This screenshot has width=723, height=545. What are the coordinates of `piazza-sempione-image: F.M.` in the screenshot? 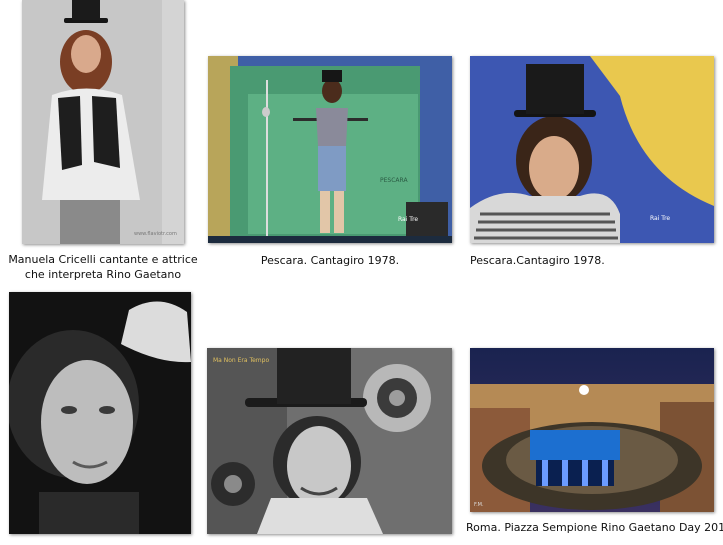 It's located at (592, 430).